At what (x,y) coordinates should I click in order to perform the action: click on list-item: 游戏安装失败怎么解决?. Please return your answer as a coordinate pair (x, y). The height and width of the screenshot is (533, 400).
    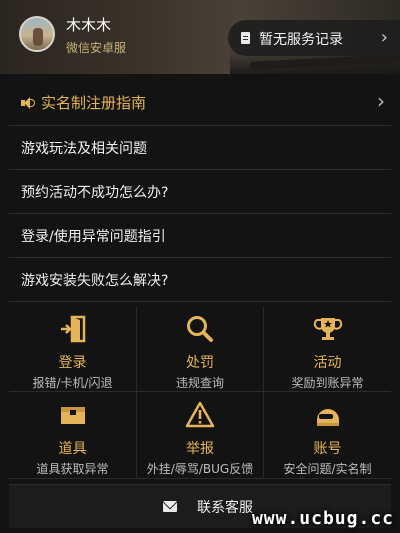
    Looking at the image, I should click on (200, 280).